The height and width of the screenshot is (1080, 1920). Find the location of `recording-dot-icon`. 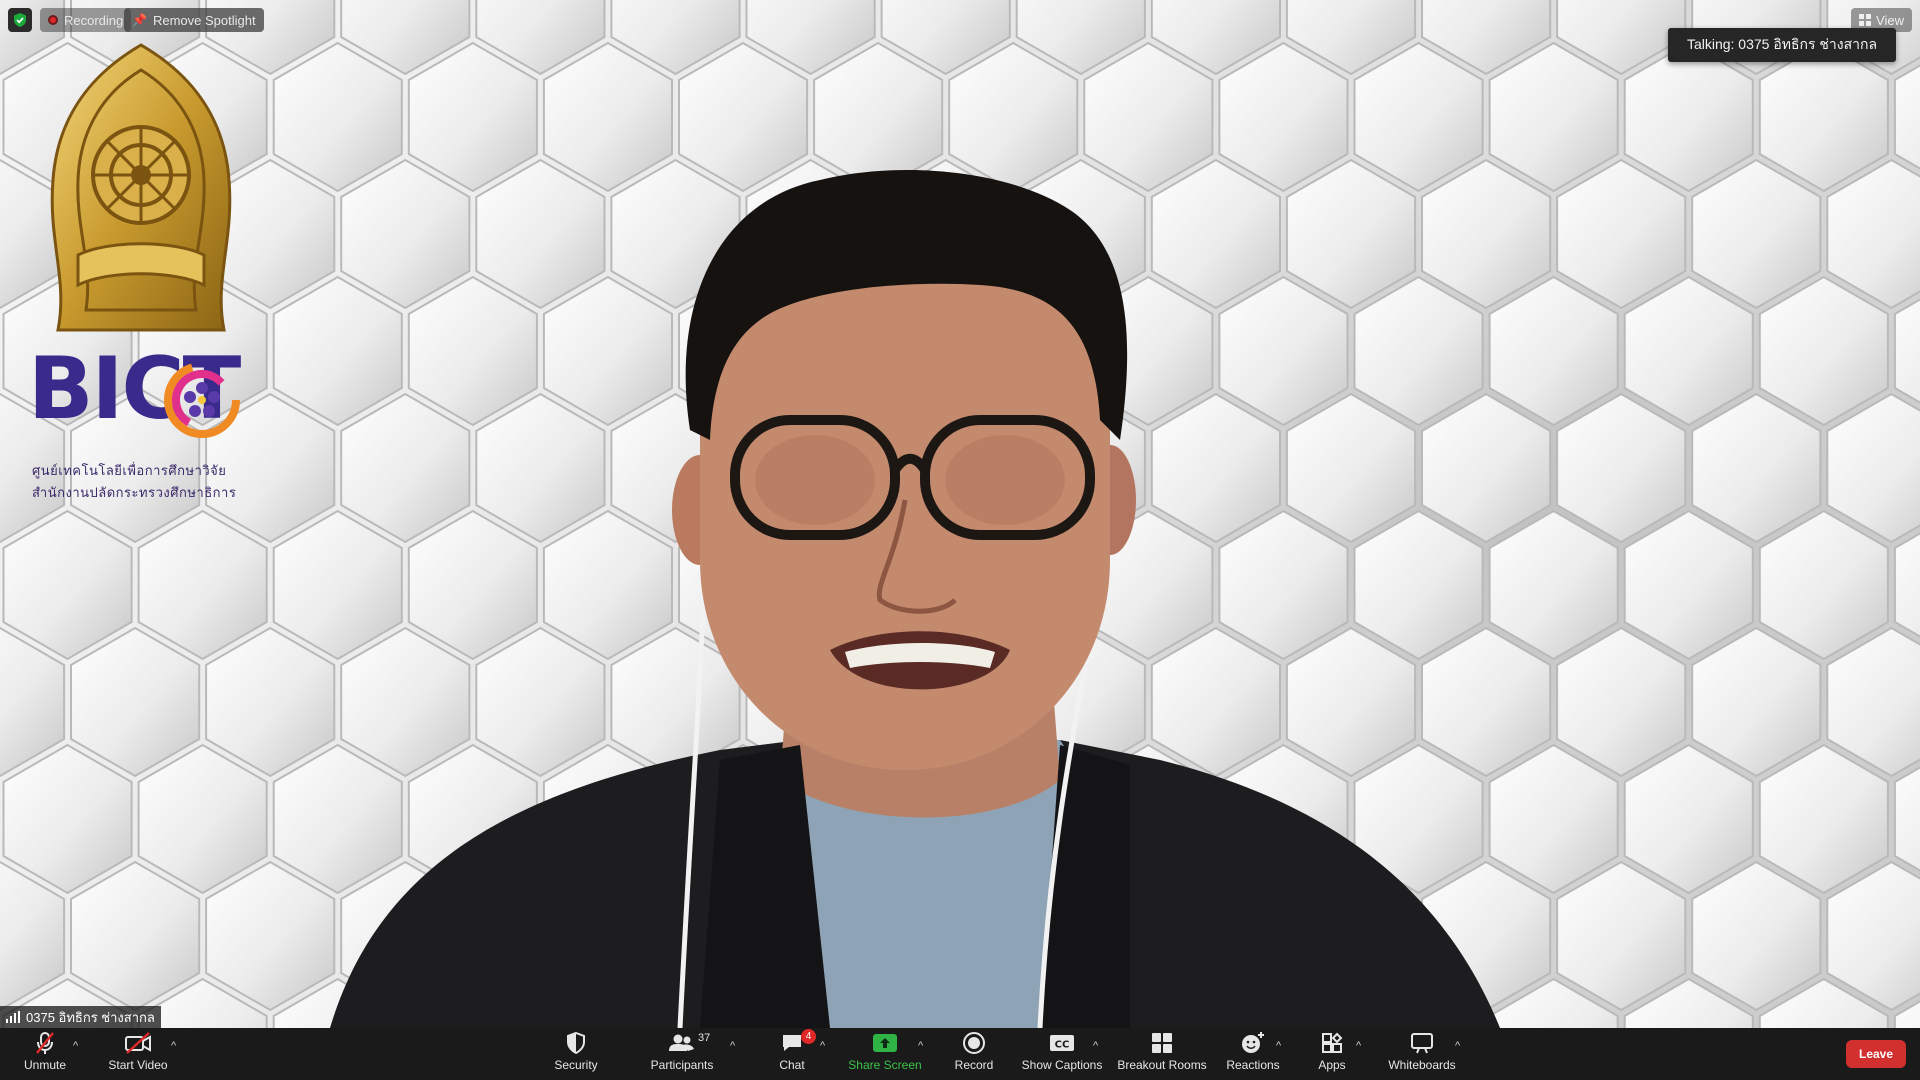

recording-dot-icon is located at coordinates (53, 20).